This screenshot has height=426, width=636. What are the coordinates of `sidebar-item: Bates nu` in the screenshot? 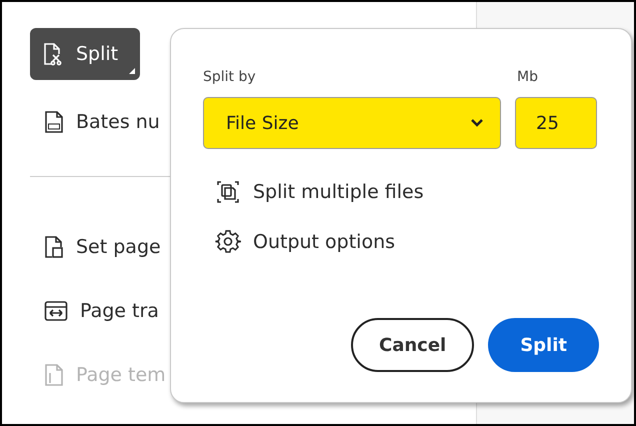 It's located at (102, 122).